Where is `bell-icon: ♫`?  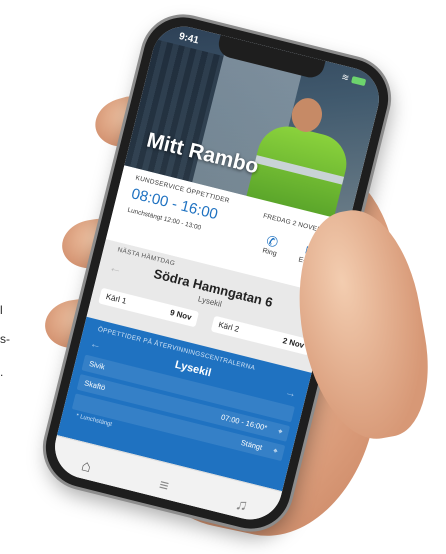
bell-icon: ♫ is located at coordinates (241, 505).